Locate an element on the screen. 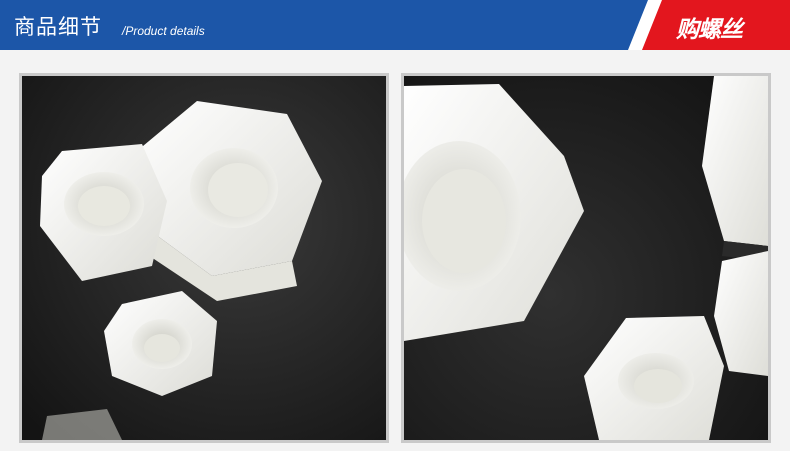 This screenshot has height=451, width=790. brand-logo-text: 购螺丝 is located at coordinates (709, 30).